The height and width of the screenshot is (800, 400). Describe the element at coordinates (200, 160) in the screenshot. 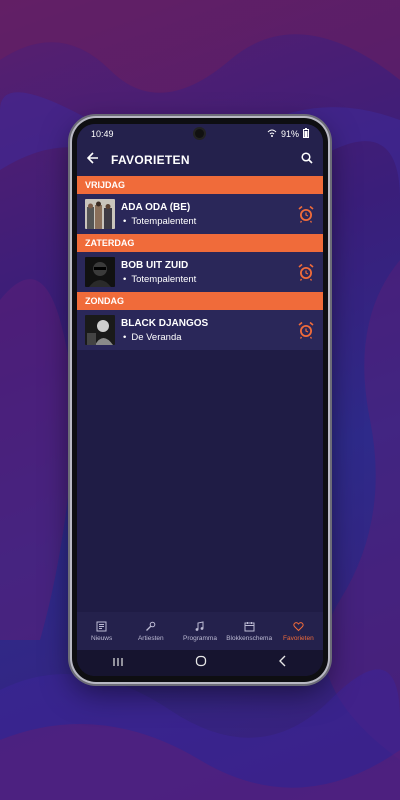

I see `app-bar: FAVORIETEN` at that location.